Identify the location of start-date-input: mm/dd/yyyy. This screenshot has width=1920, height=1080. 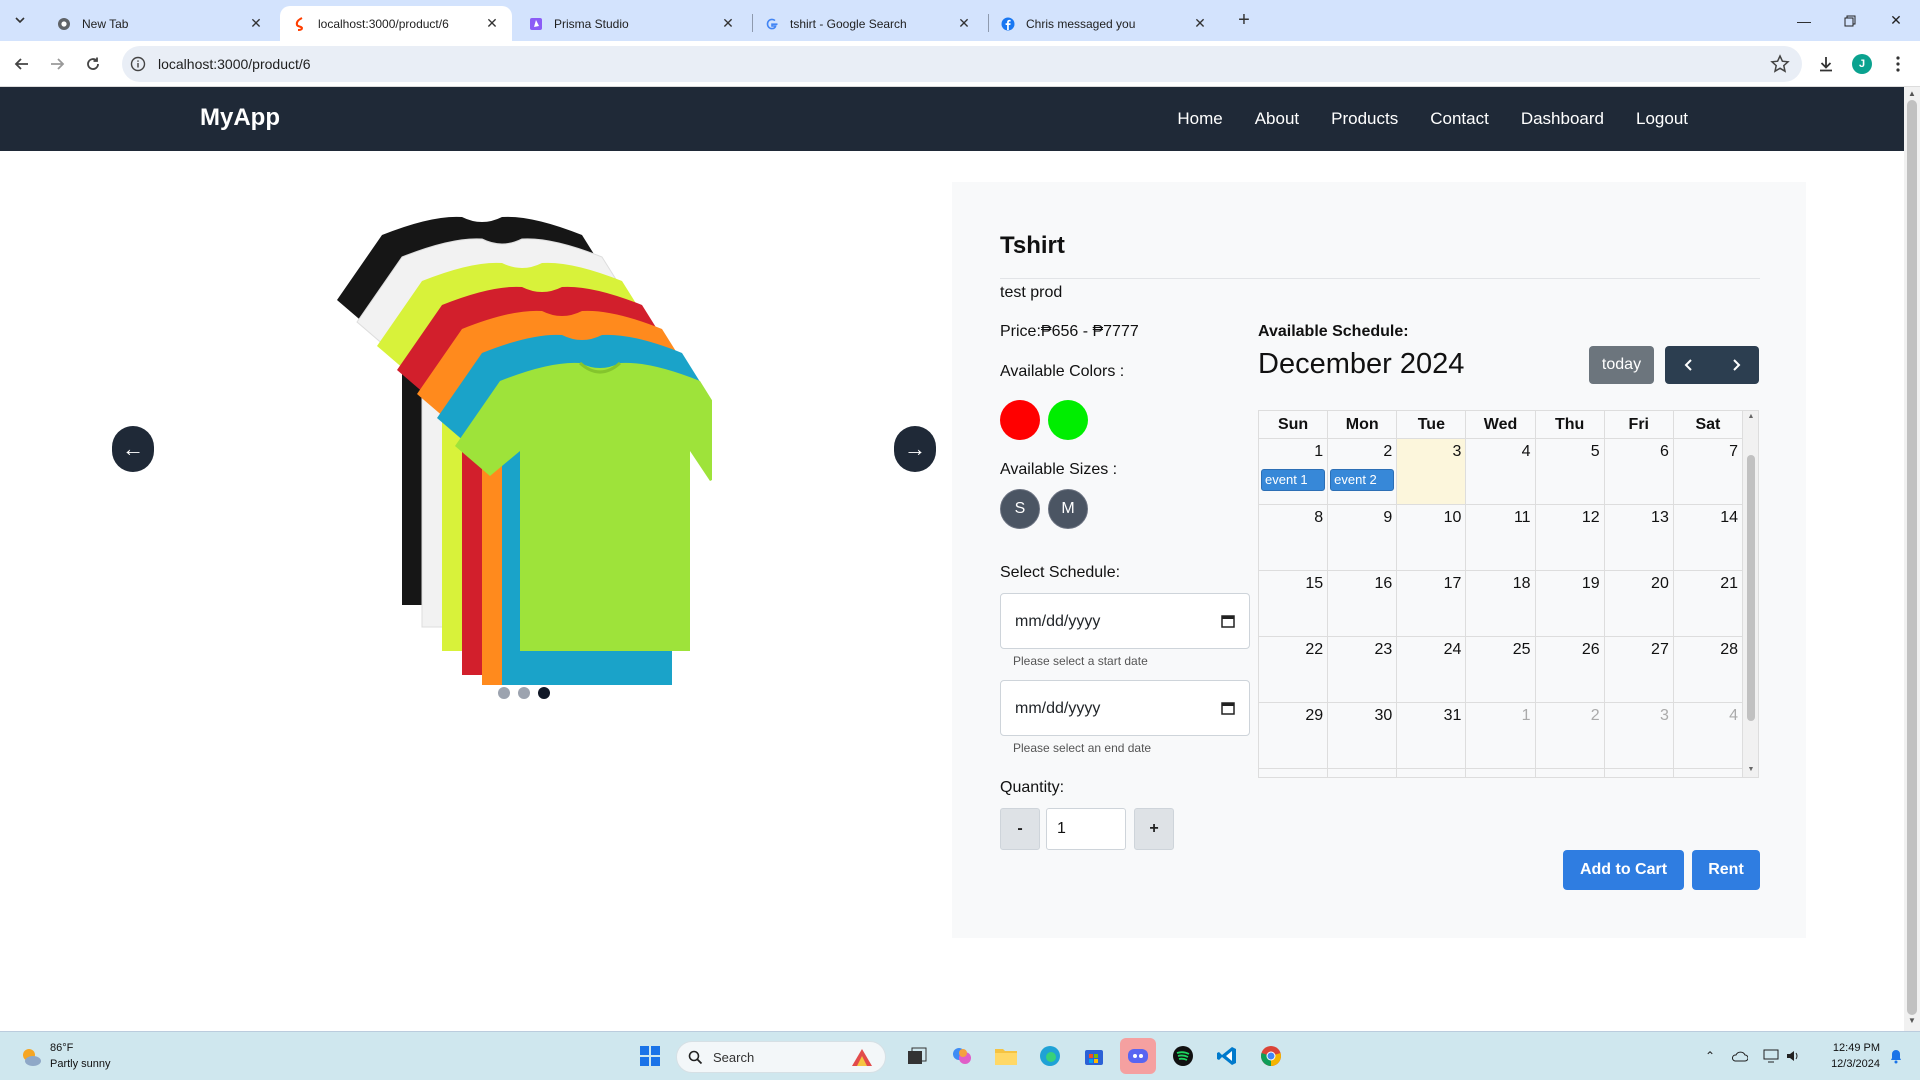
(1125, 621).